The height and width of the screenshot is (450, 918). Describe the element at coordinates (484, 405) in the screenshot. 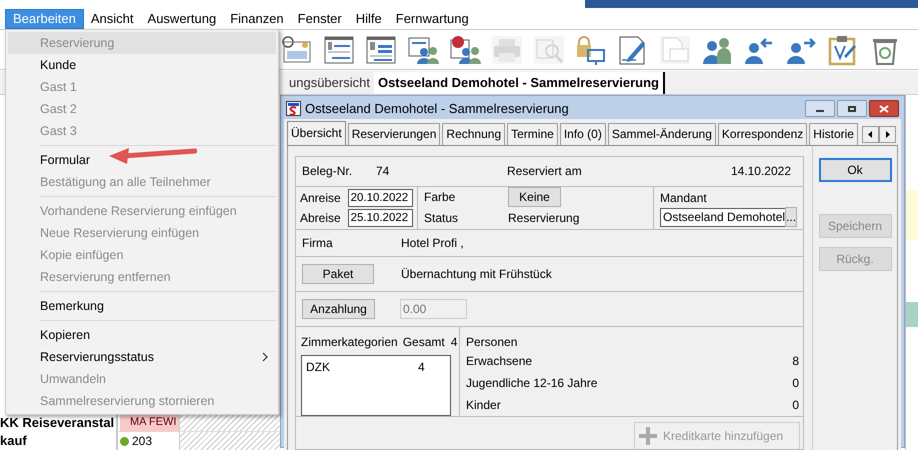

I see `label: Kinder` at that location.